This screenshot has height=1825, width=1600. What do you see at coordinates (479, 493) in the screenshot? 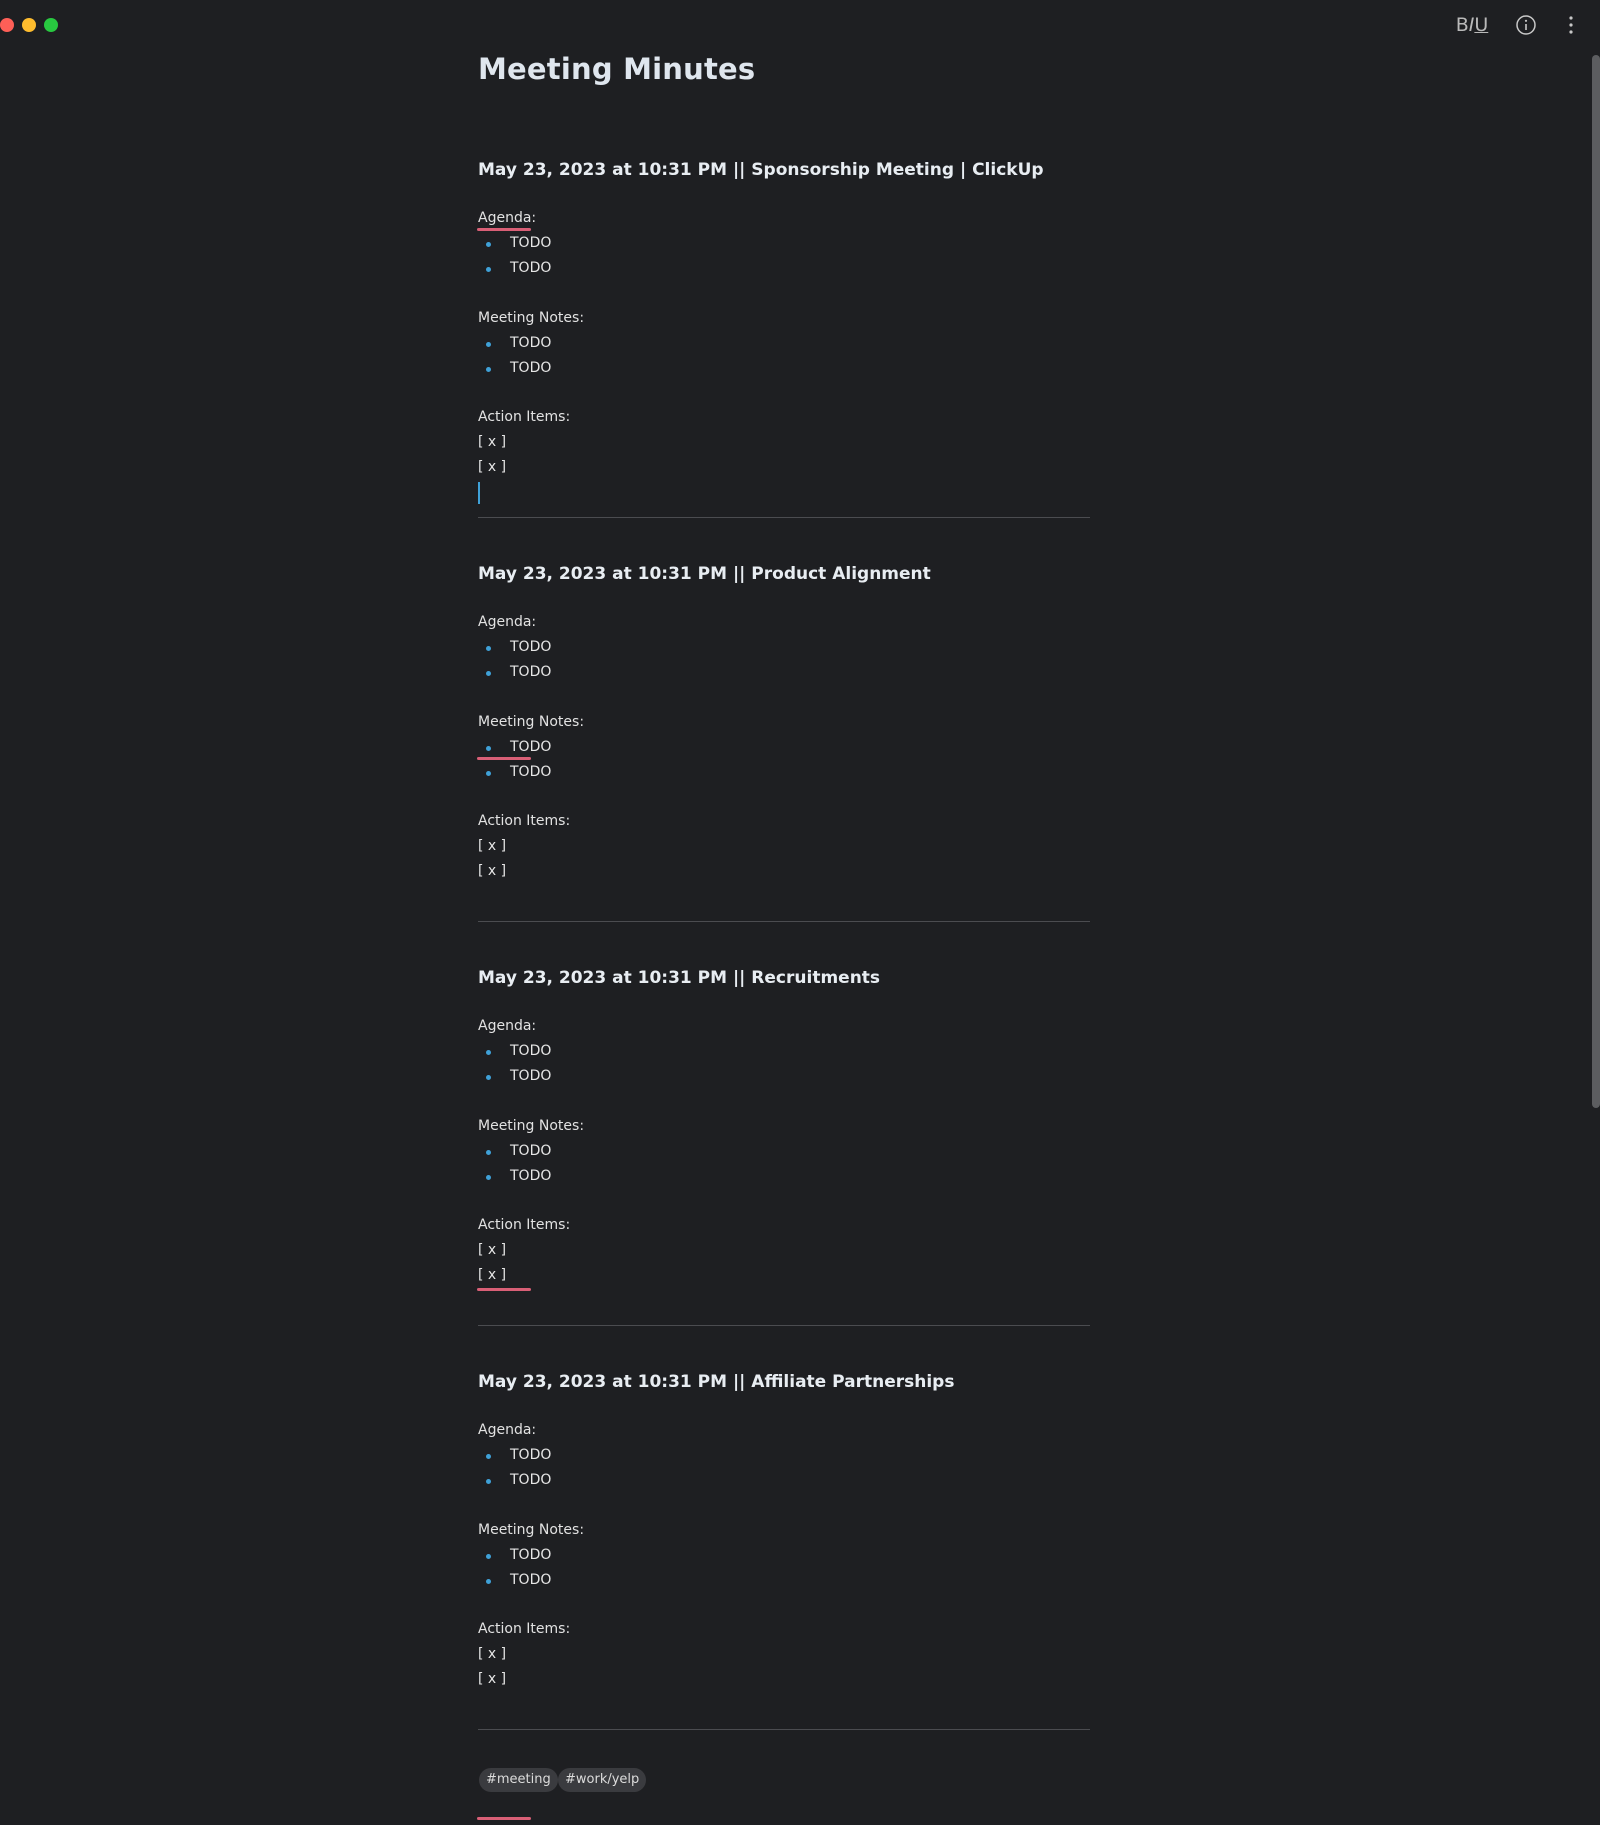
I see `text-cursor` at bounding box center [479, 493].